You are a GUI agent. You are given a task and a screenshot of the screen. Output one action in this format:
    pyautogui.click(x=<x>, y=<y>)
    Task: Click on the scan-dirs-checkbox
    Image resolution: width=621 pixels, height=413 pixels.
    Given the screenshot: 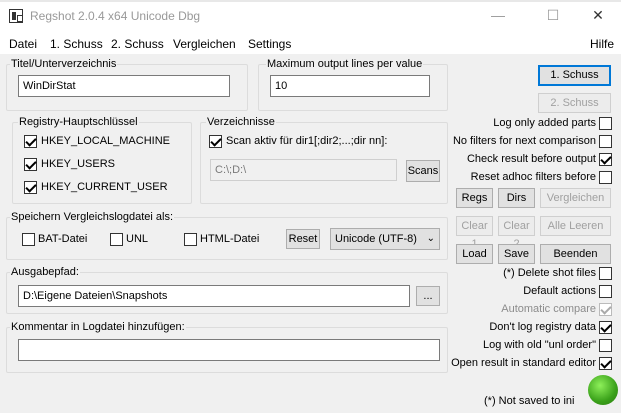 What is the action you would take?
    pyautogui.click(x=215, y=141)
    